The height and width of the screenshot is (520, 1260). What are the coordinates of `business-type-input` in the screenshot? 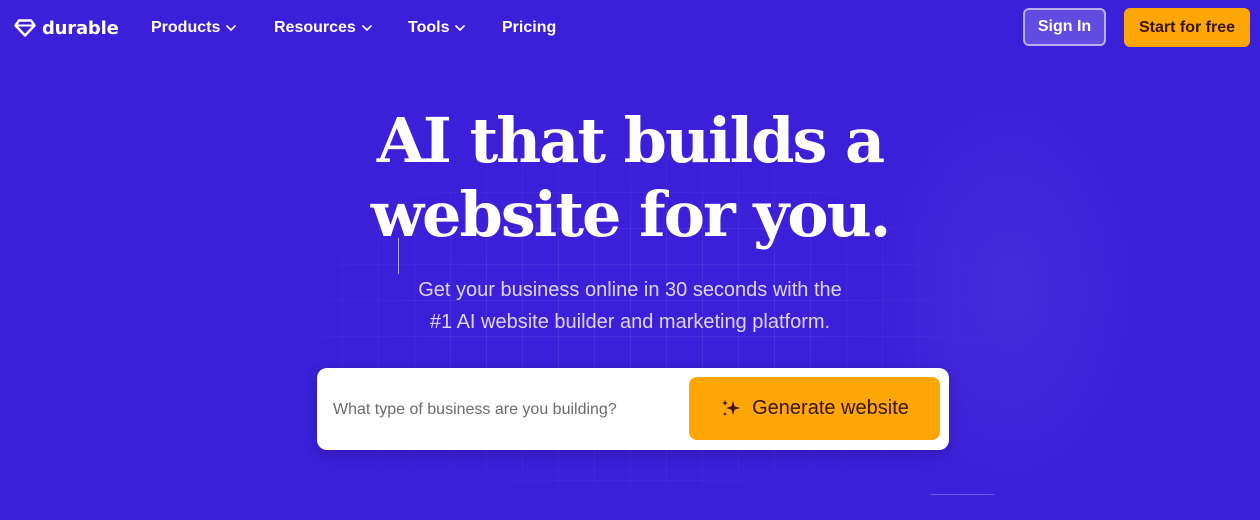 It's located at (508, 410).